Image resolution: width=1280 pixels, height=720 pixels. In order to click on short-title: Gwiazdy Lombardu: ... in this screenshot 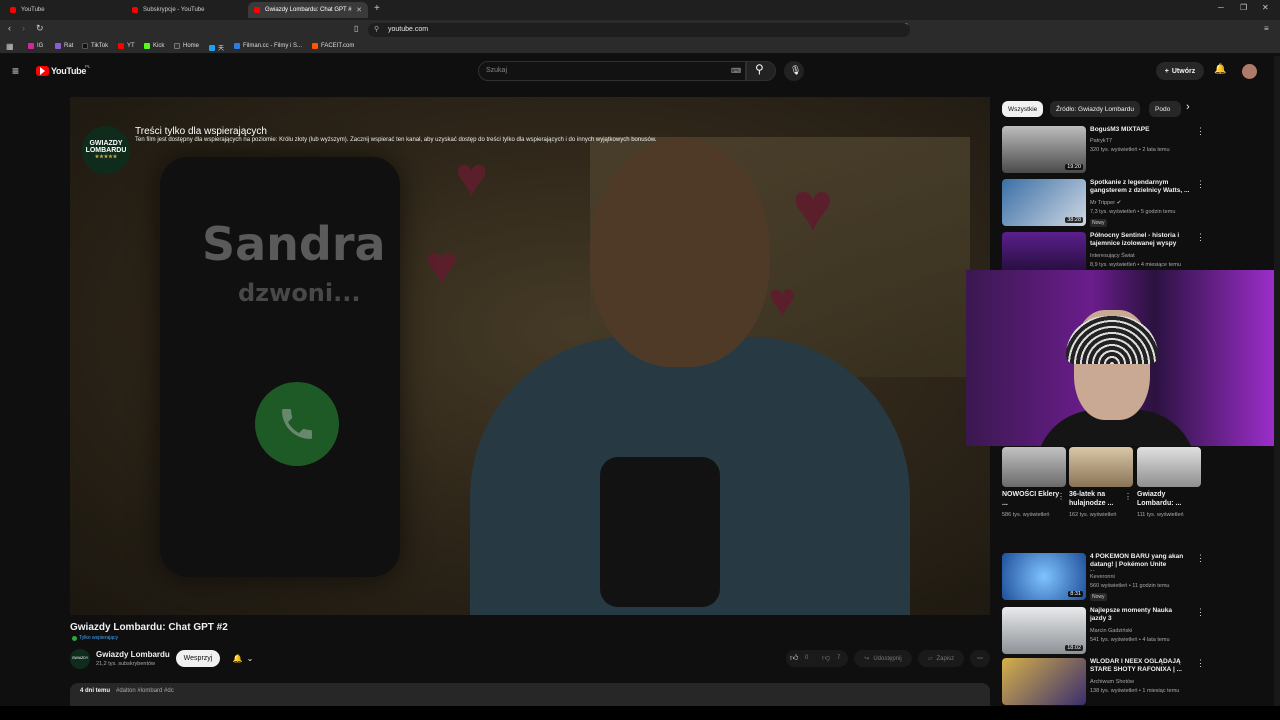, I will do `click(1169, 500)`.